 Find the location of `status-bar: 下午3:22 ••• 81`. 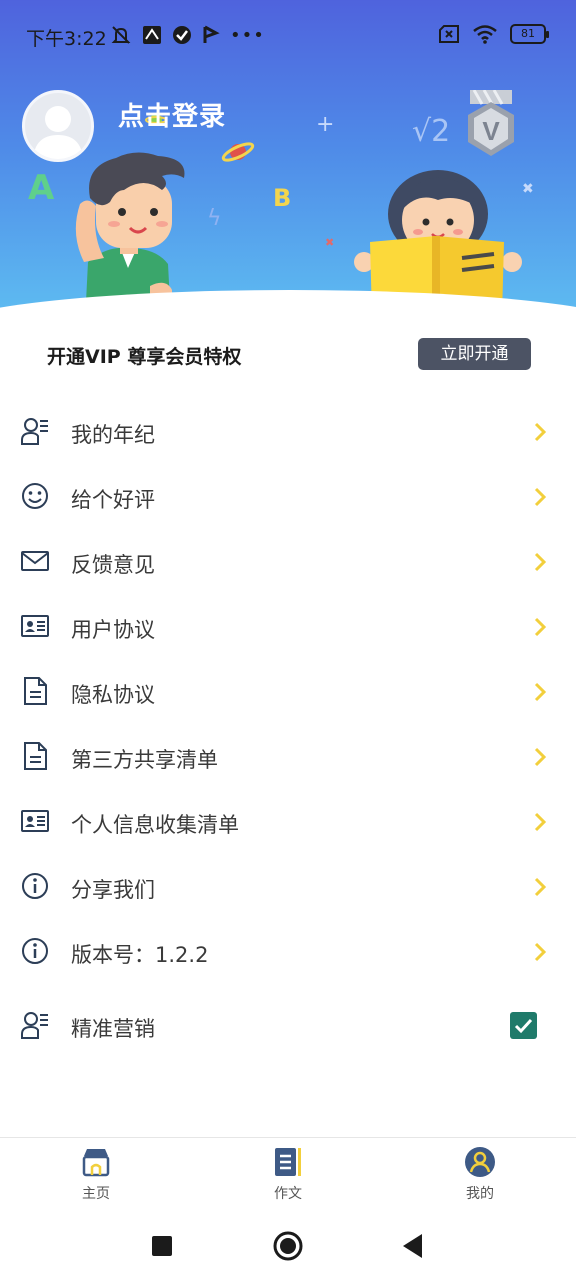

status-bar: 下午3:22 ••• 81 is located at coordinates (288, 36).